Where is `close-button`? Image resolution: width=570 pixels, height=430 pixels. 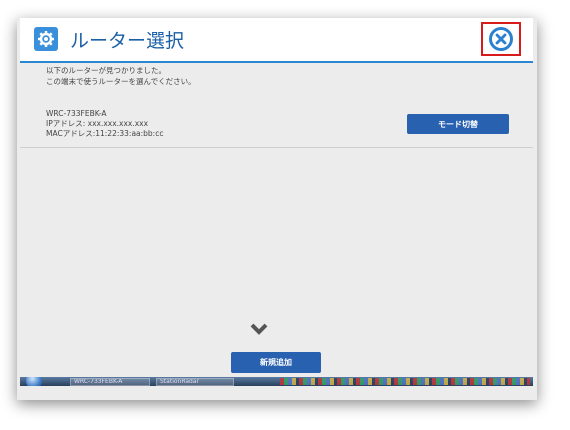 close-button is located at coordinates (501, 39).